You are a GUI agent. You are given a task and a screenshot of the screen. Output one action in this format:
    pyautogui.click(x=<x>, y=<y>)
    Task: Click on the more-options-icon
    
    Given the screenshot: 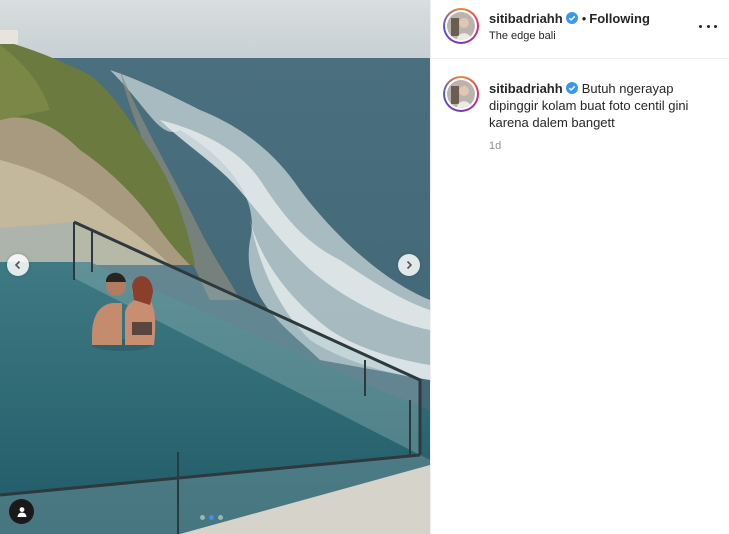 What is the action you would take?
    pyautogui.click(x=700, y=26)
    